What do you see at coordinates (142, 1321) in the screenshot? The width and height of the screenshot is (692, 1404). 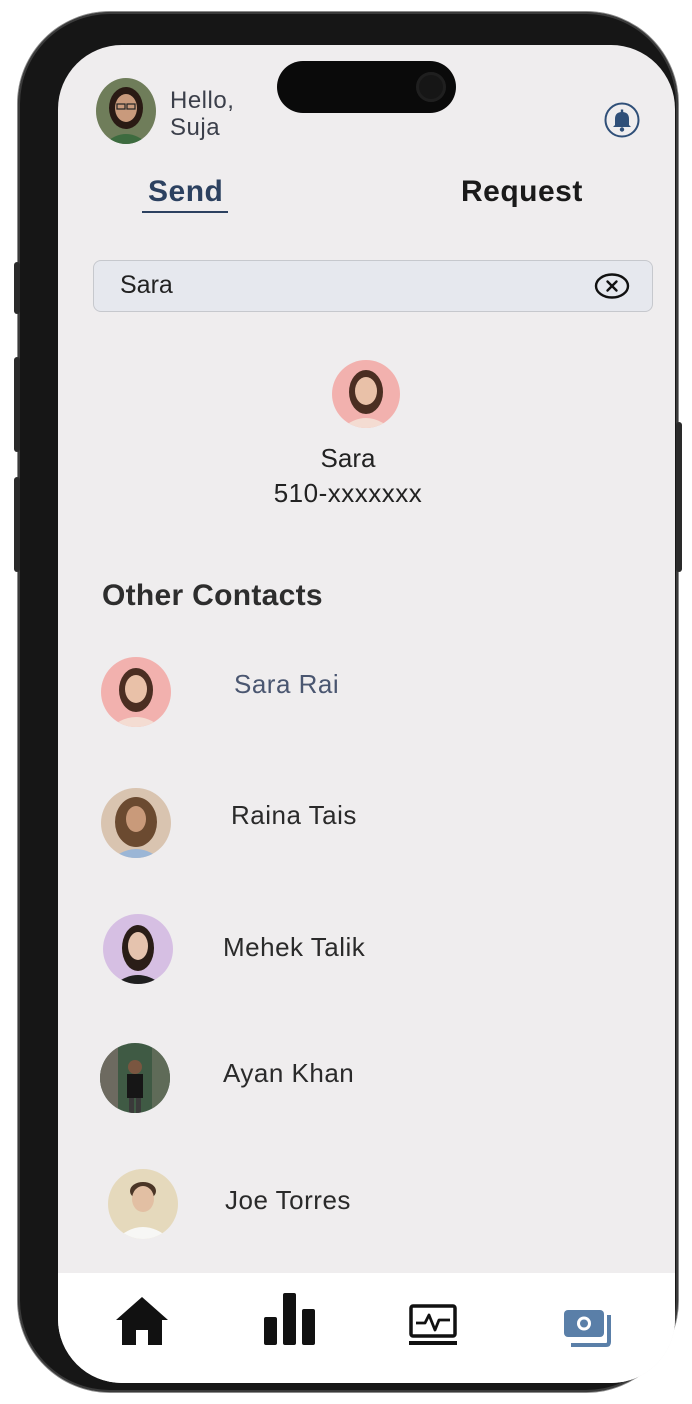 I see `home-icon` at bounding box center [142, 1321].